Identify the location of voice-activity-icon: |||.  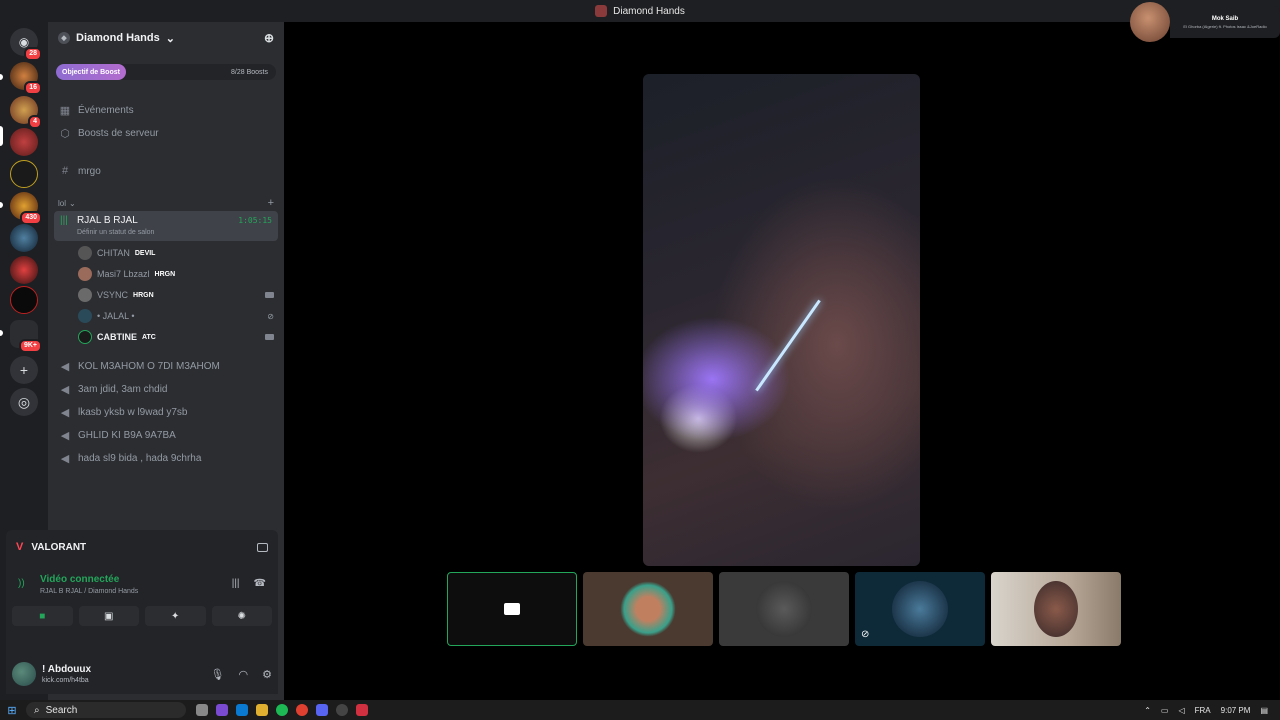
(64, 220).